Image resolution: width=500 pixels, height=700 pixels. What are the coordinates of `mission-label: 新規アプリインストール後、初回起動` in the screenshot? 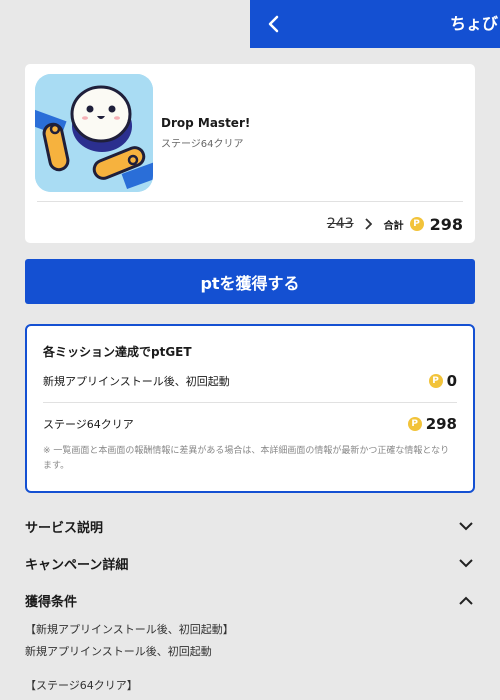 It's located at (136, 381).